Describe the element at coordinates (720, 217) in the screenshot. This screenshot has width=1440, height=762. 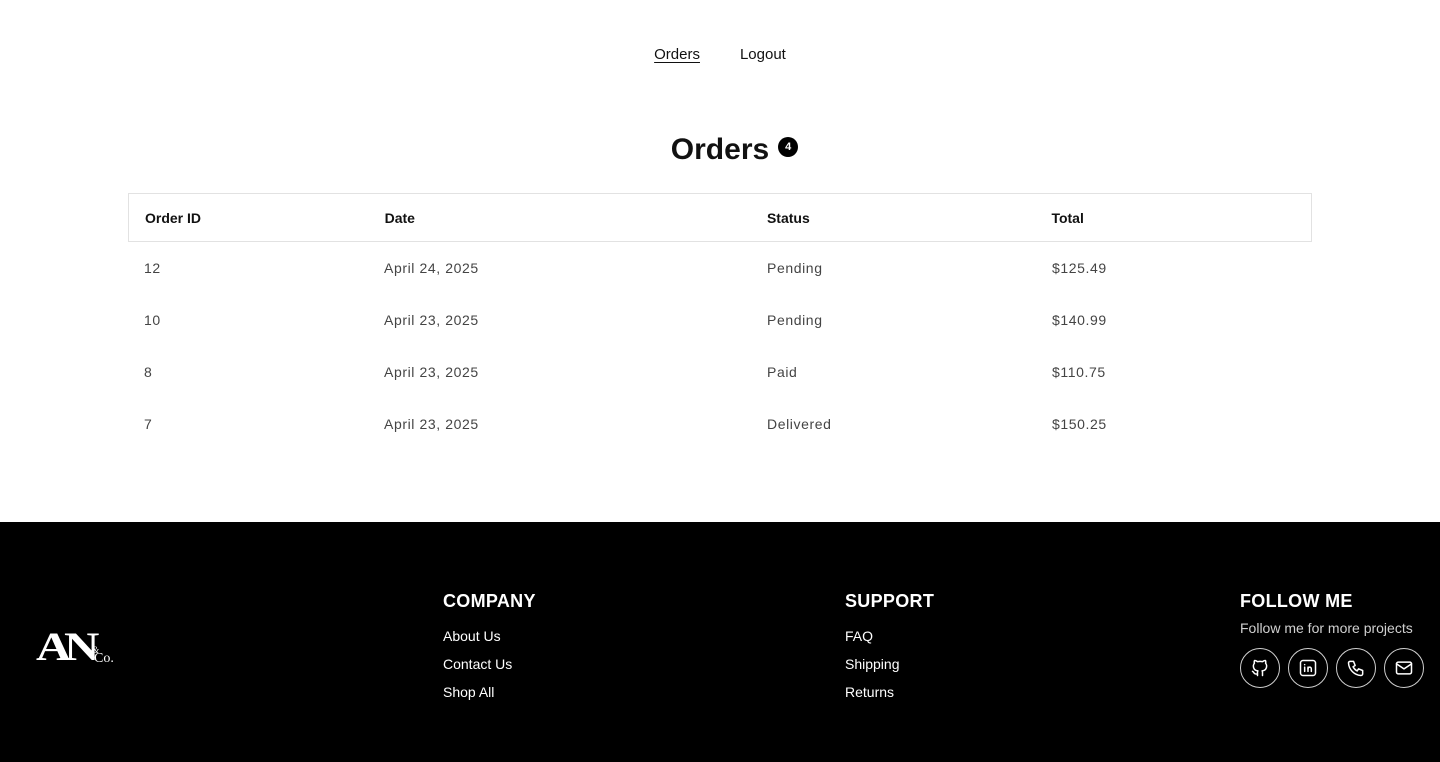
I see `table-header-row: Order ID Date Status Total` at that location.